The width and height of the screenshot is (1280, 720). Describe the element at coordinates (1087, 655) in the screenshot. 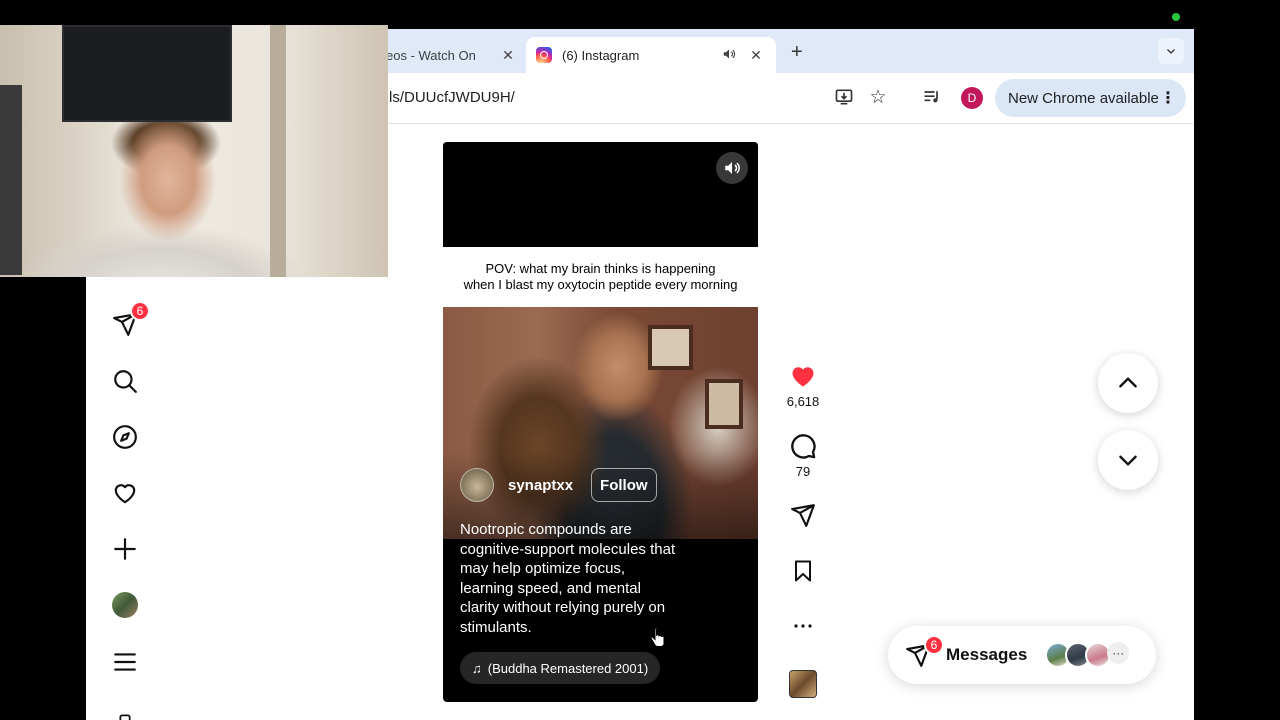

I see `recent-conversations: ···` at that location.